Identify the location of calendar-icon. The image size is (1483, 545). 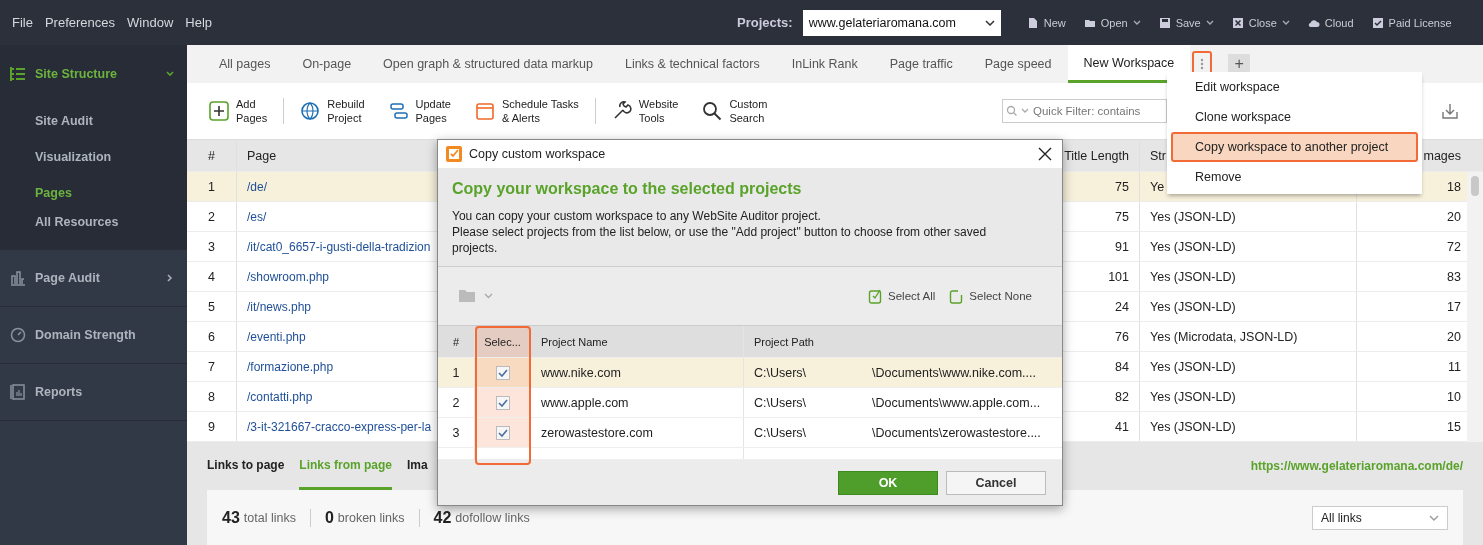
(485, 111).